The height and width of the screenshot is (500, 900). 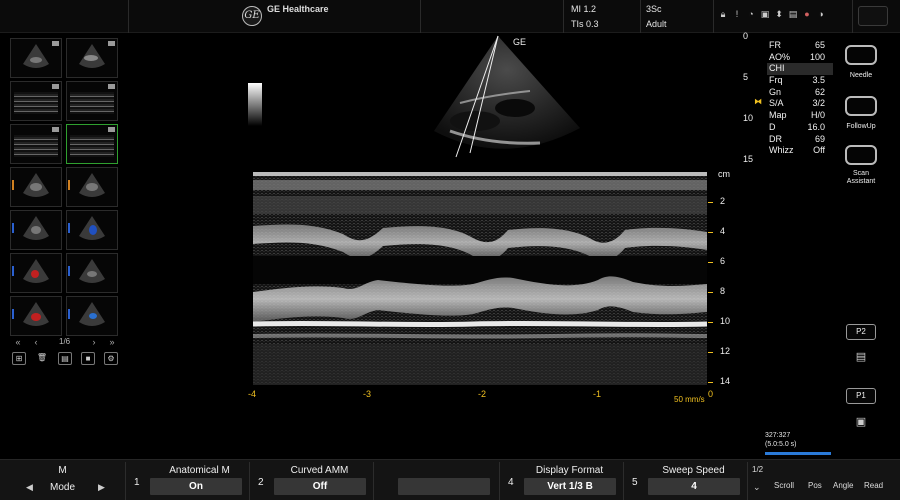 I want to click on anatomical-m-control: 1 Anatomical M On, so click(x=188, y=481).